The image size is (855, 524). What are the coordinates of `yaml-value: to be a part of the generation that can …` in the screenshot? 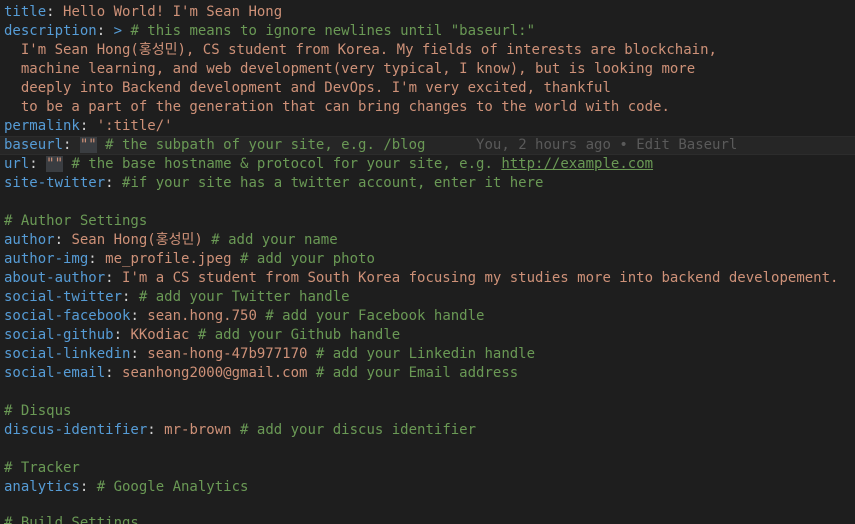 It's located at (337, 107).